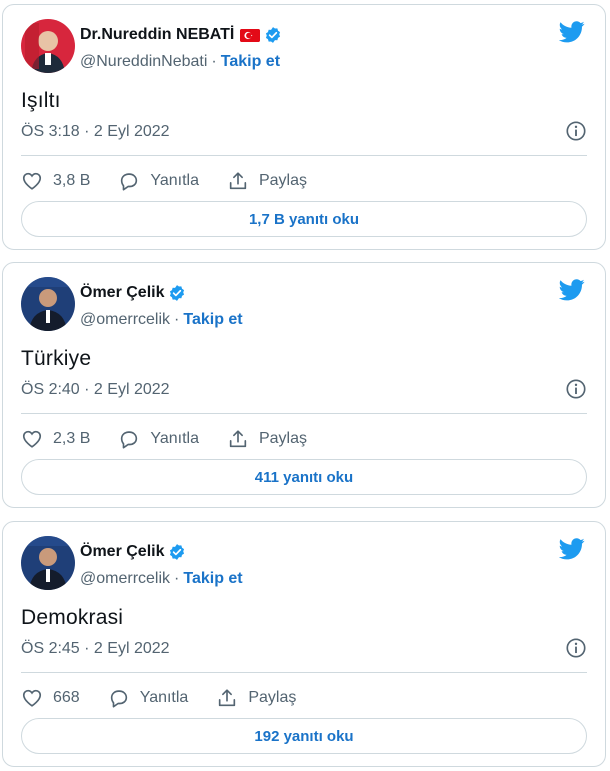 The width and height of the screenshot is (610, 771). What do you see at coordinates (157, 35) in the screenshot?
I see `author-name: Dr.Nureddin NEBATİ` at bounding box center [157, 35].